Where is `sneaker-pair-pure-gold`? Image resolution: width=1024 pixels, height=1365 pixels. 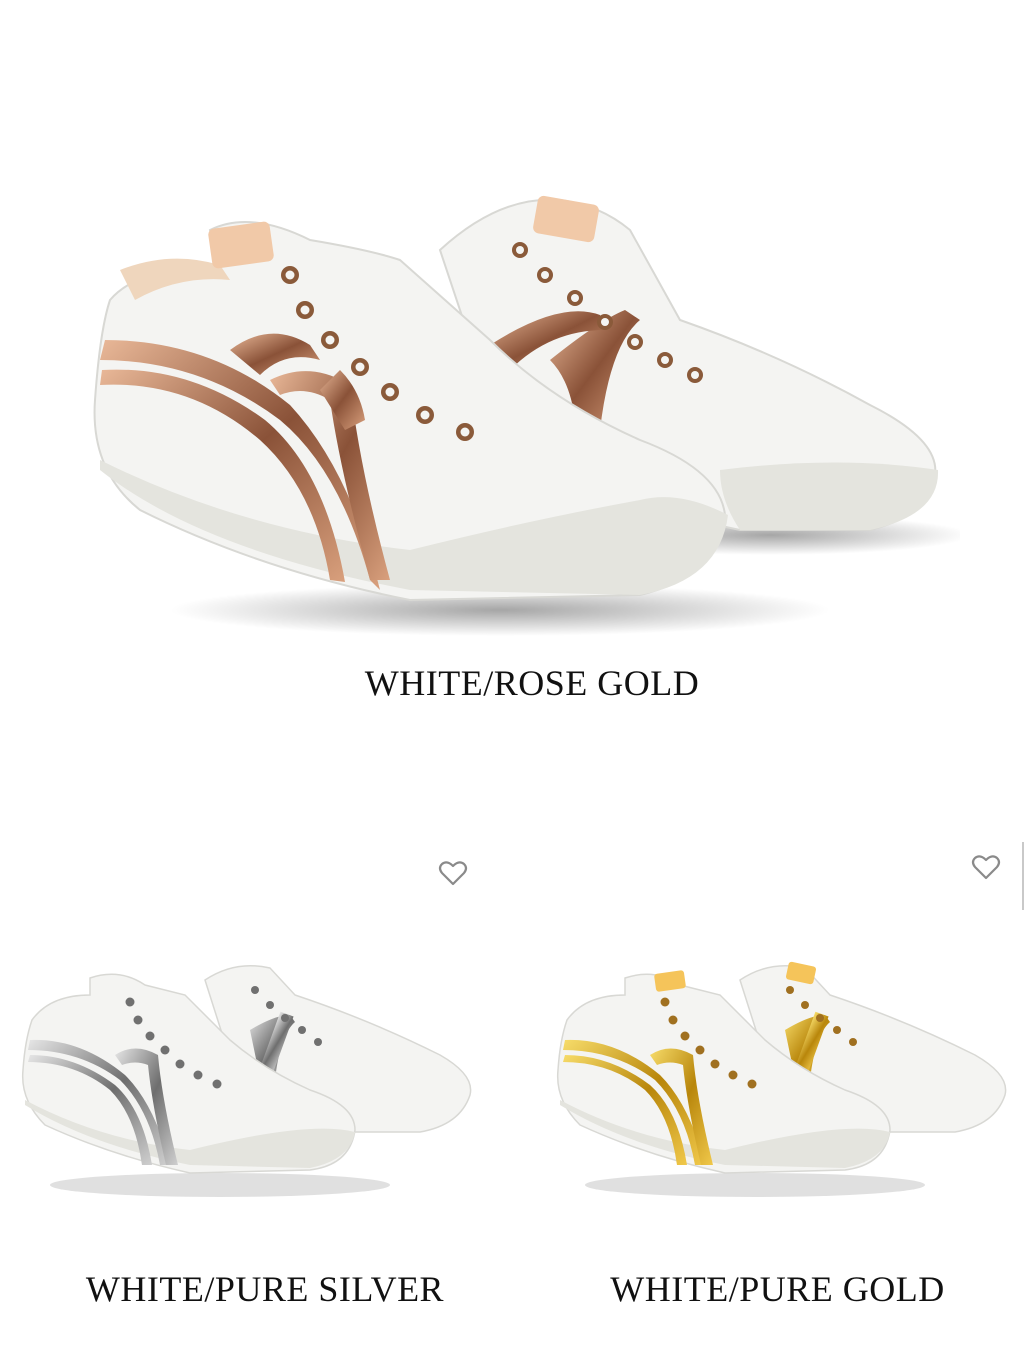
sneaker-pair-pure-gold is located at coordinates (781, 1079).